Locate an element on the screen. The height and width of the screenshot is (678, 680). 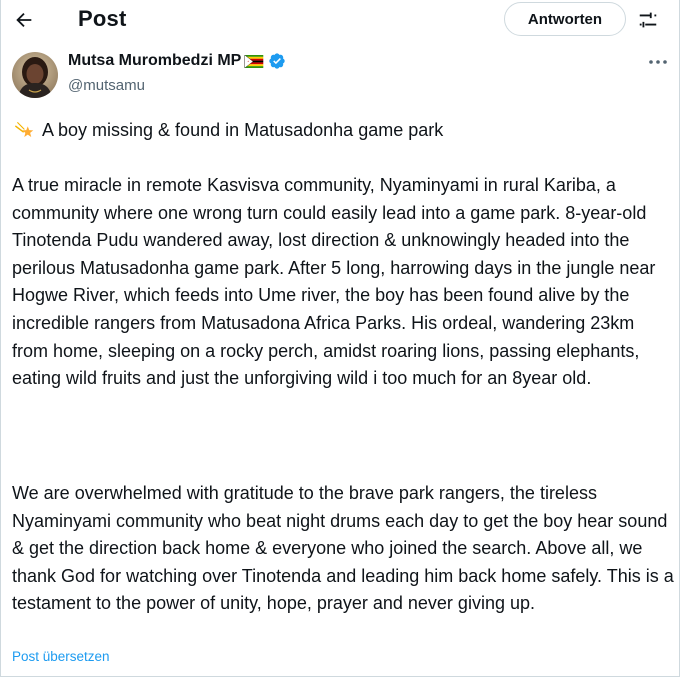
top-bar: Post Antworten is located at coordinates (340, 20).